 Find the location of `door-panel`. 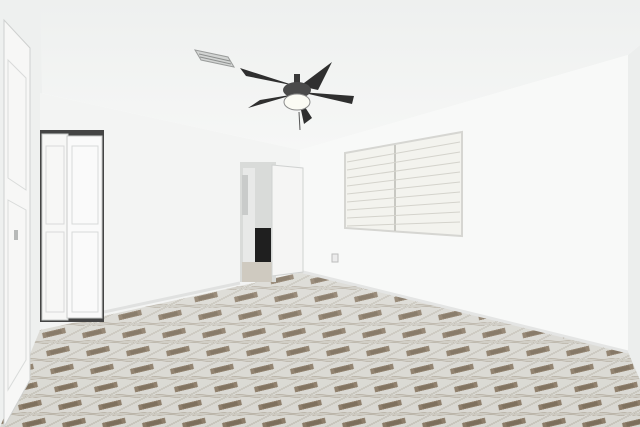

door-panel is located at coordinates (287, 220).